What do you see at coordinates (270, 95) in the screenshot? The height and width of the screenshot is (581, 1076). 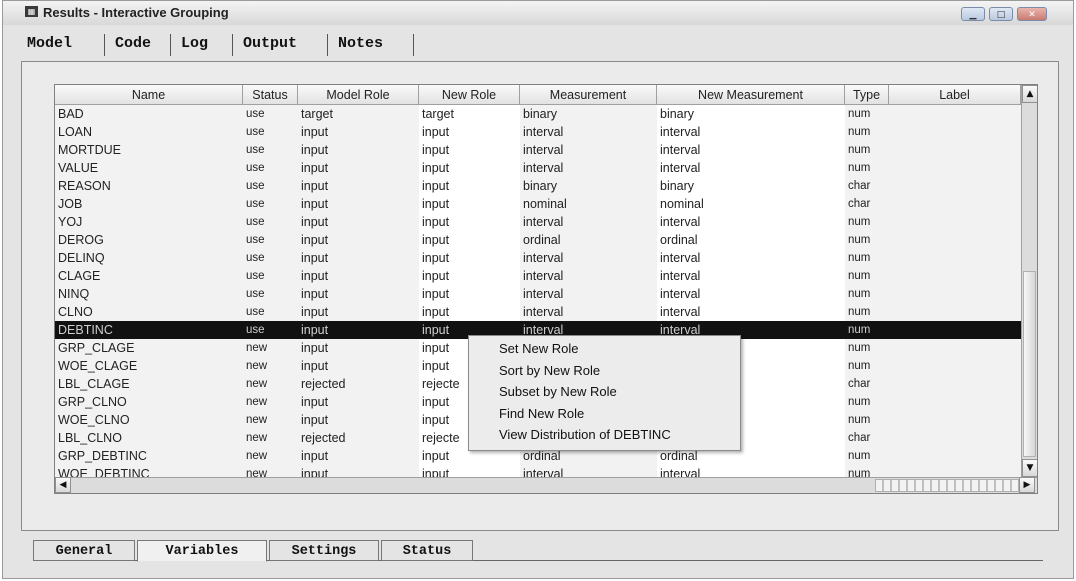 I see `column-header-status: Status` at bounding box center [270, 95].